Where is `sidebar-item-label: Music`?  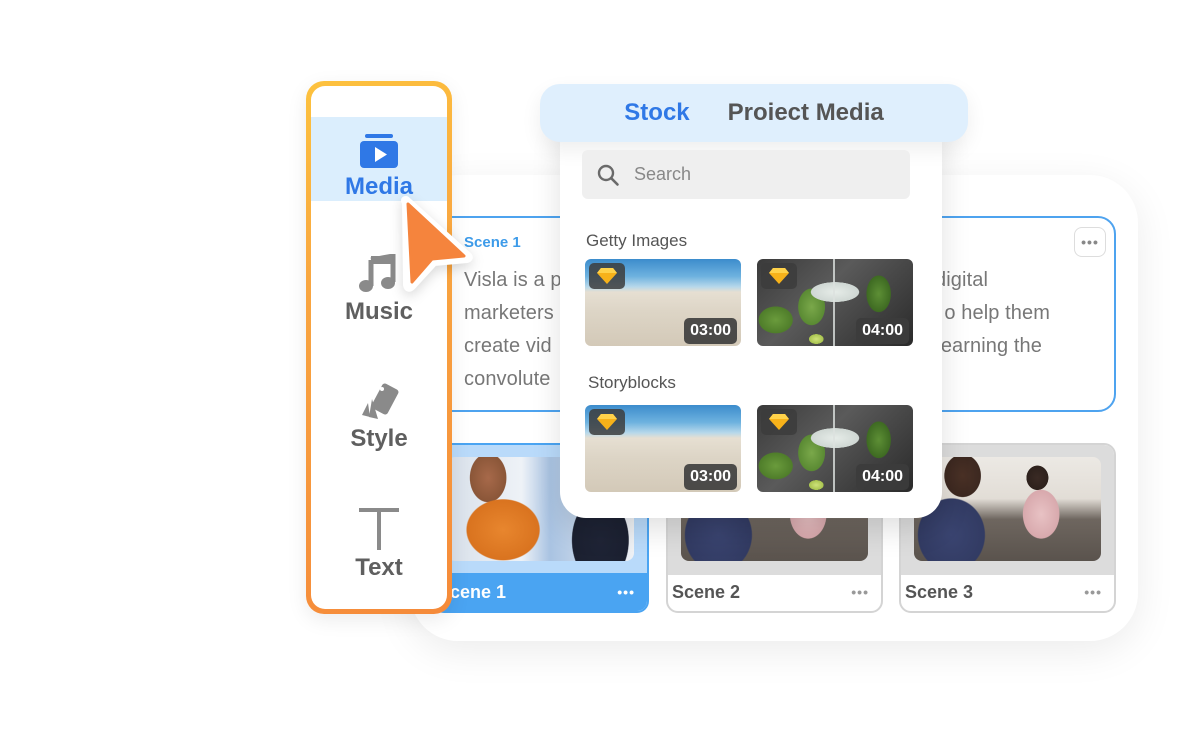
sidebar-item-label: Music is located at coordinates (378, 311).